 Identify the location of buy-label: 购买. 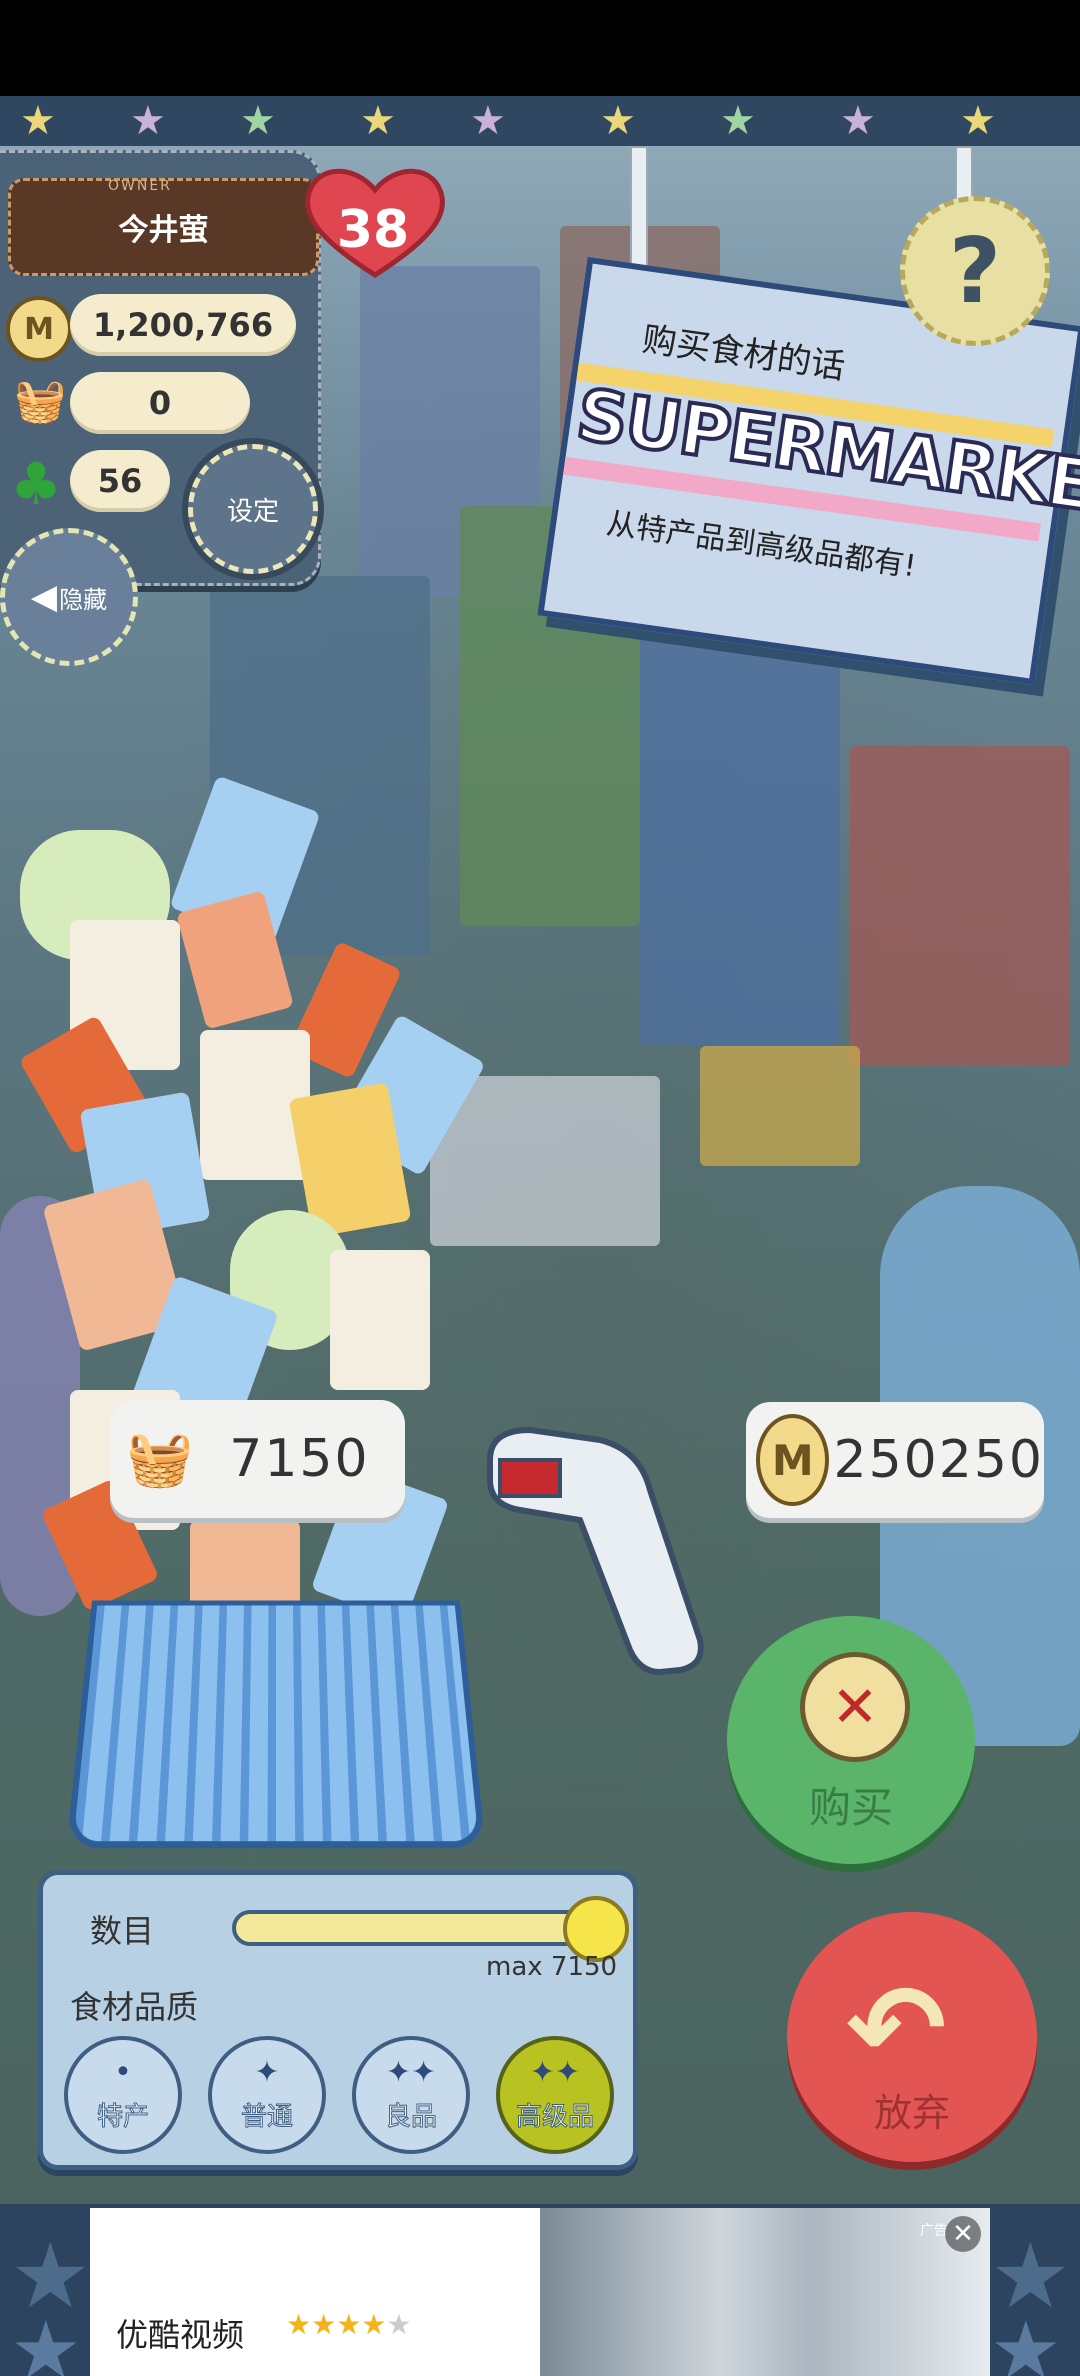
(850, 1807).